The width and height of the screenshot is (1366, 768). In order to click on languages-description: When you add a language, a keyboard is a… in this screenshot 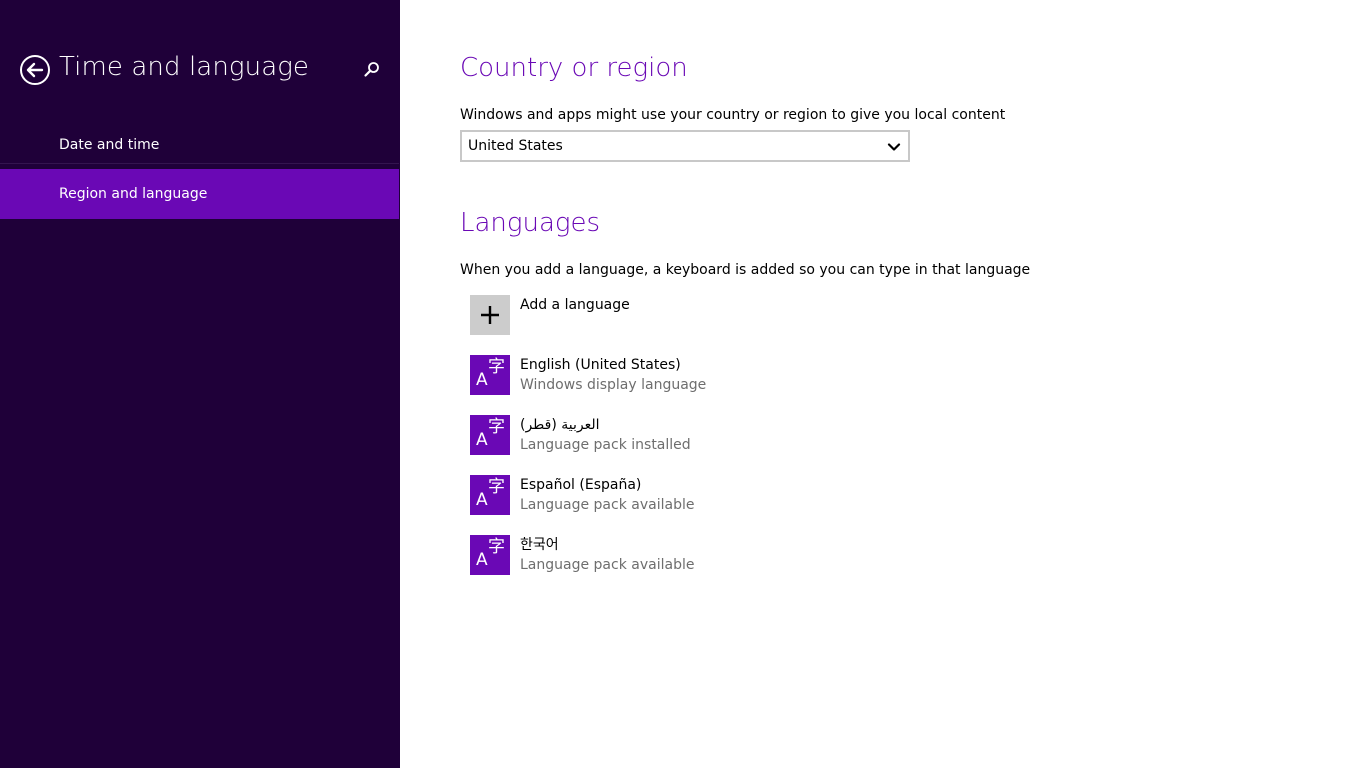, I will do `click(745, 270)`.